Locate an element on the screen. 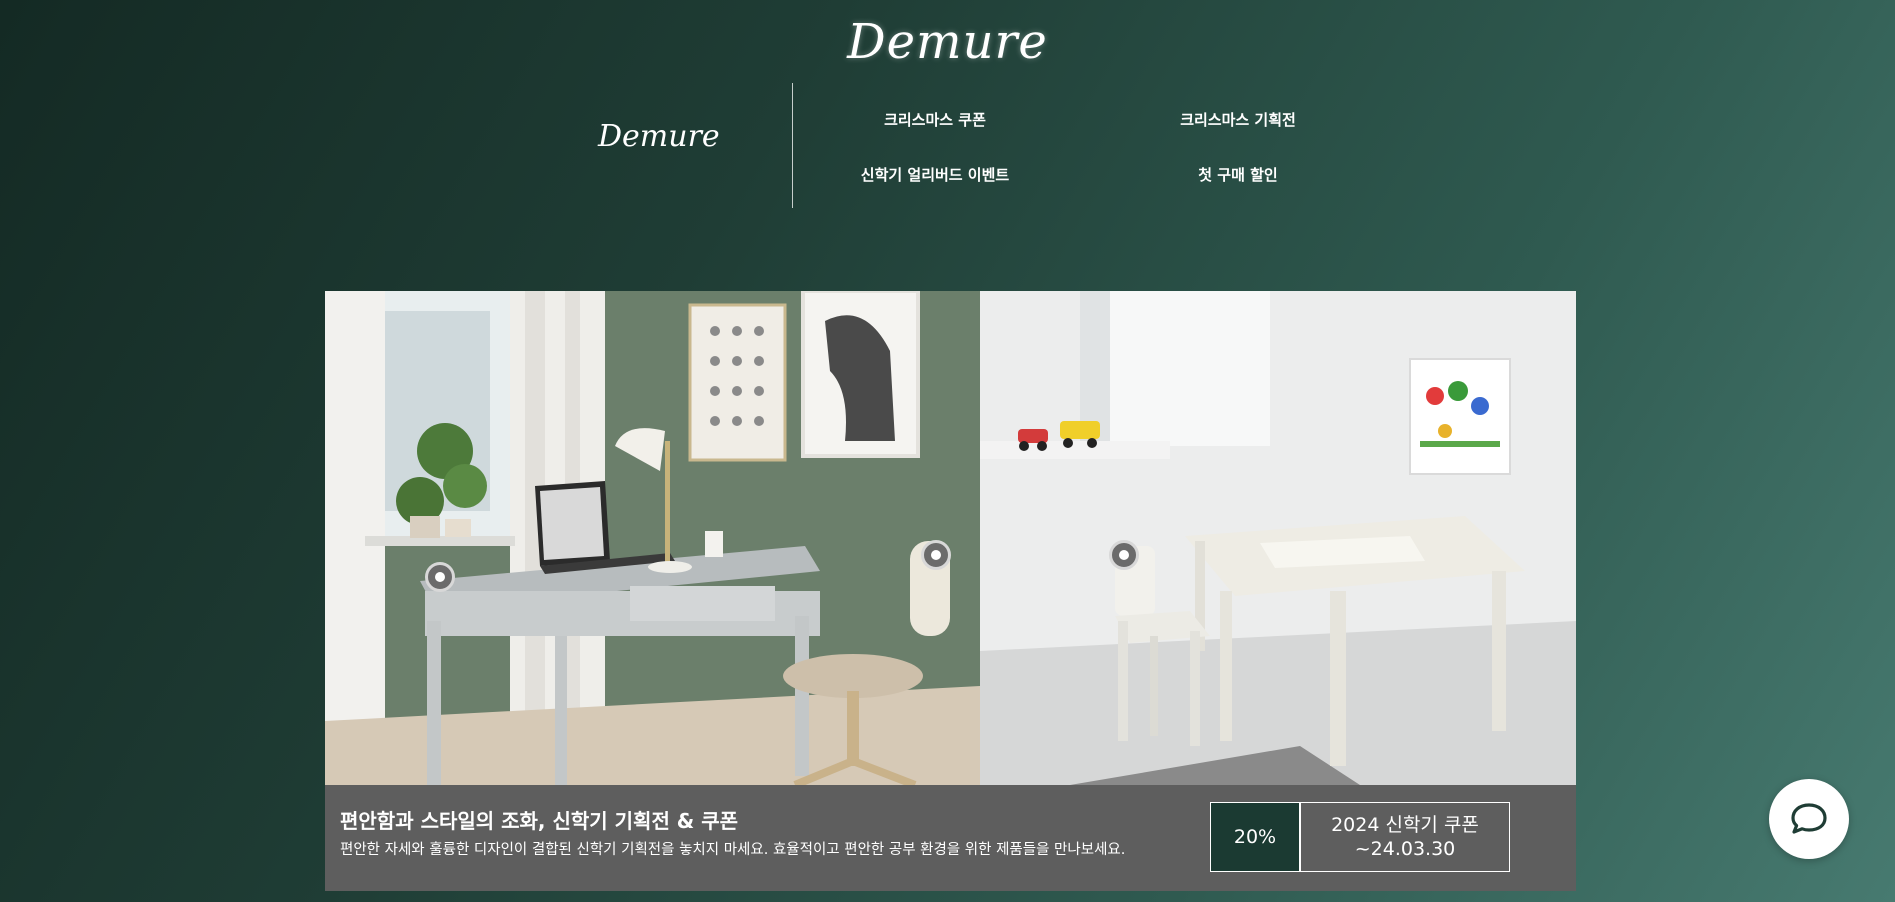 This screenshot has height=902, width=1895. menu-item-christmas-exhibition: 크리스마스 기획전 is located at coordinates (1238, 119).